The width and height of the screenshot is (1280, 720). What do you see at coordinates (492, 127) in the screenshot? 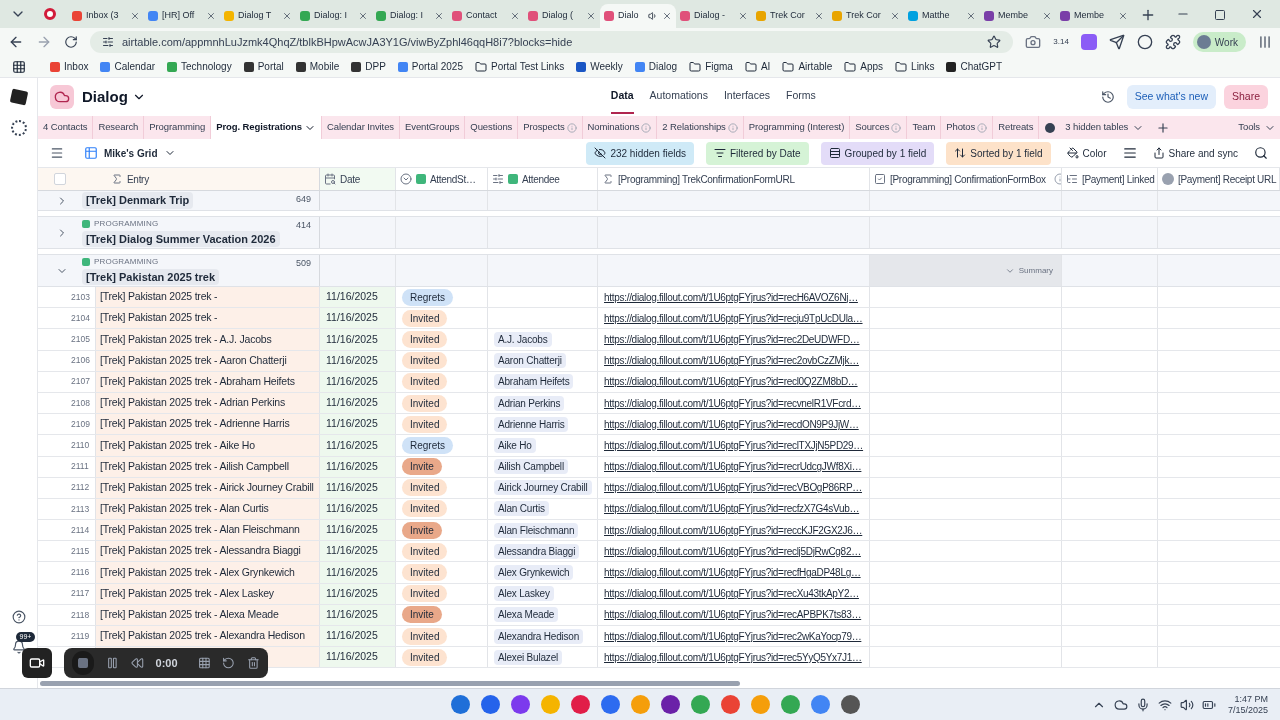
I see `table-tab: Questions` at bounding box center [492, 127].